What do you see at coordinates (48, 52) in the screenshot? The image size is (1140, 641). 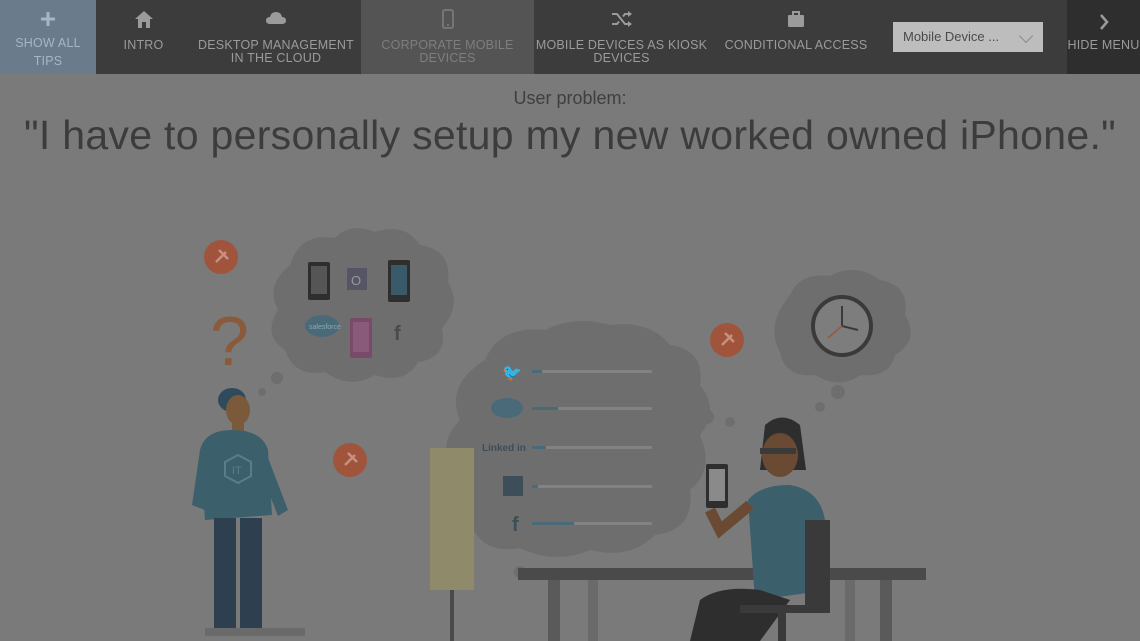 I see `show-all-tips-label: SHOW ALL TIPS` at bounding box center [48, 52].